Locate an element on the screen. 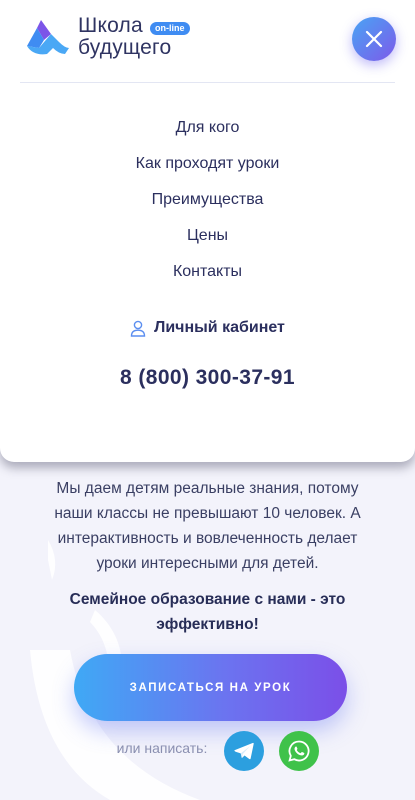 This screenshot has height=800, width=415. close-menu-button is located at coordinates (374, 39).